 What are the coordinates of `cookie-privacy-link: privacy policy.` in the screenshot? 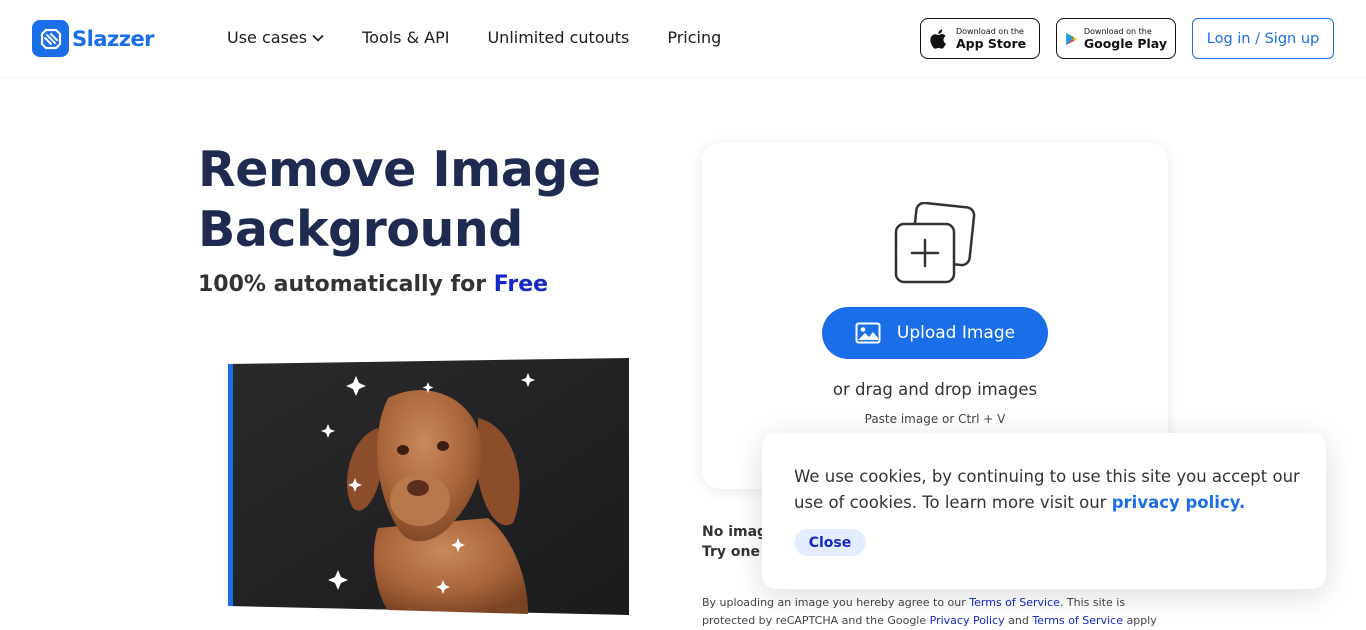 It's located at (1179, 502).